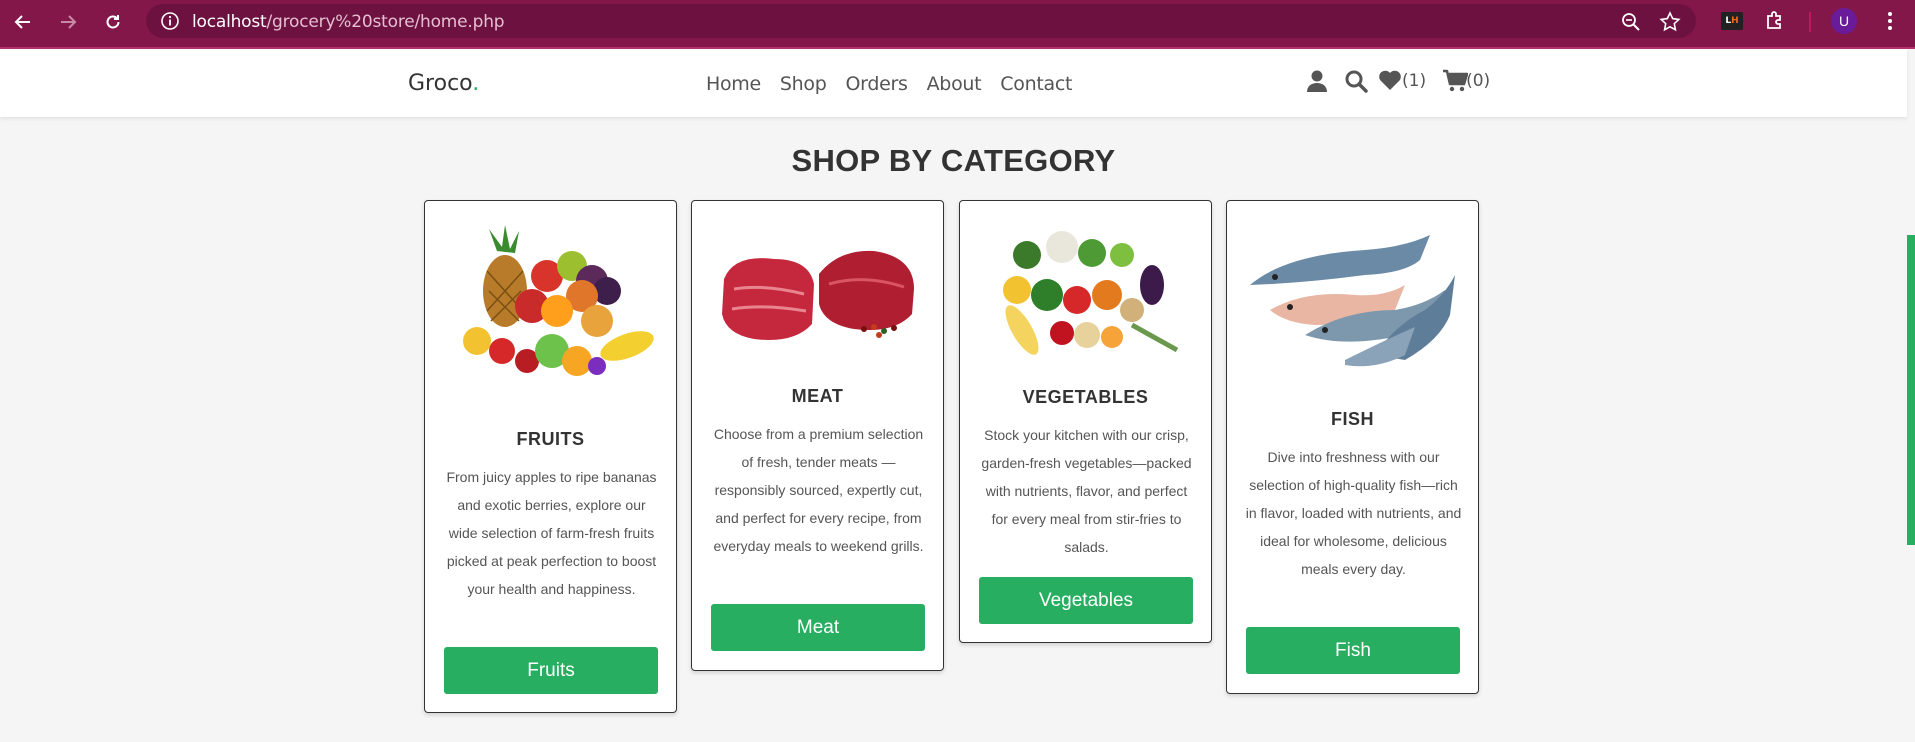  What do you see at coordinates (818, 295) in the screenshot?
I see `meat-image` at bounding box center [818, 295].